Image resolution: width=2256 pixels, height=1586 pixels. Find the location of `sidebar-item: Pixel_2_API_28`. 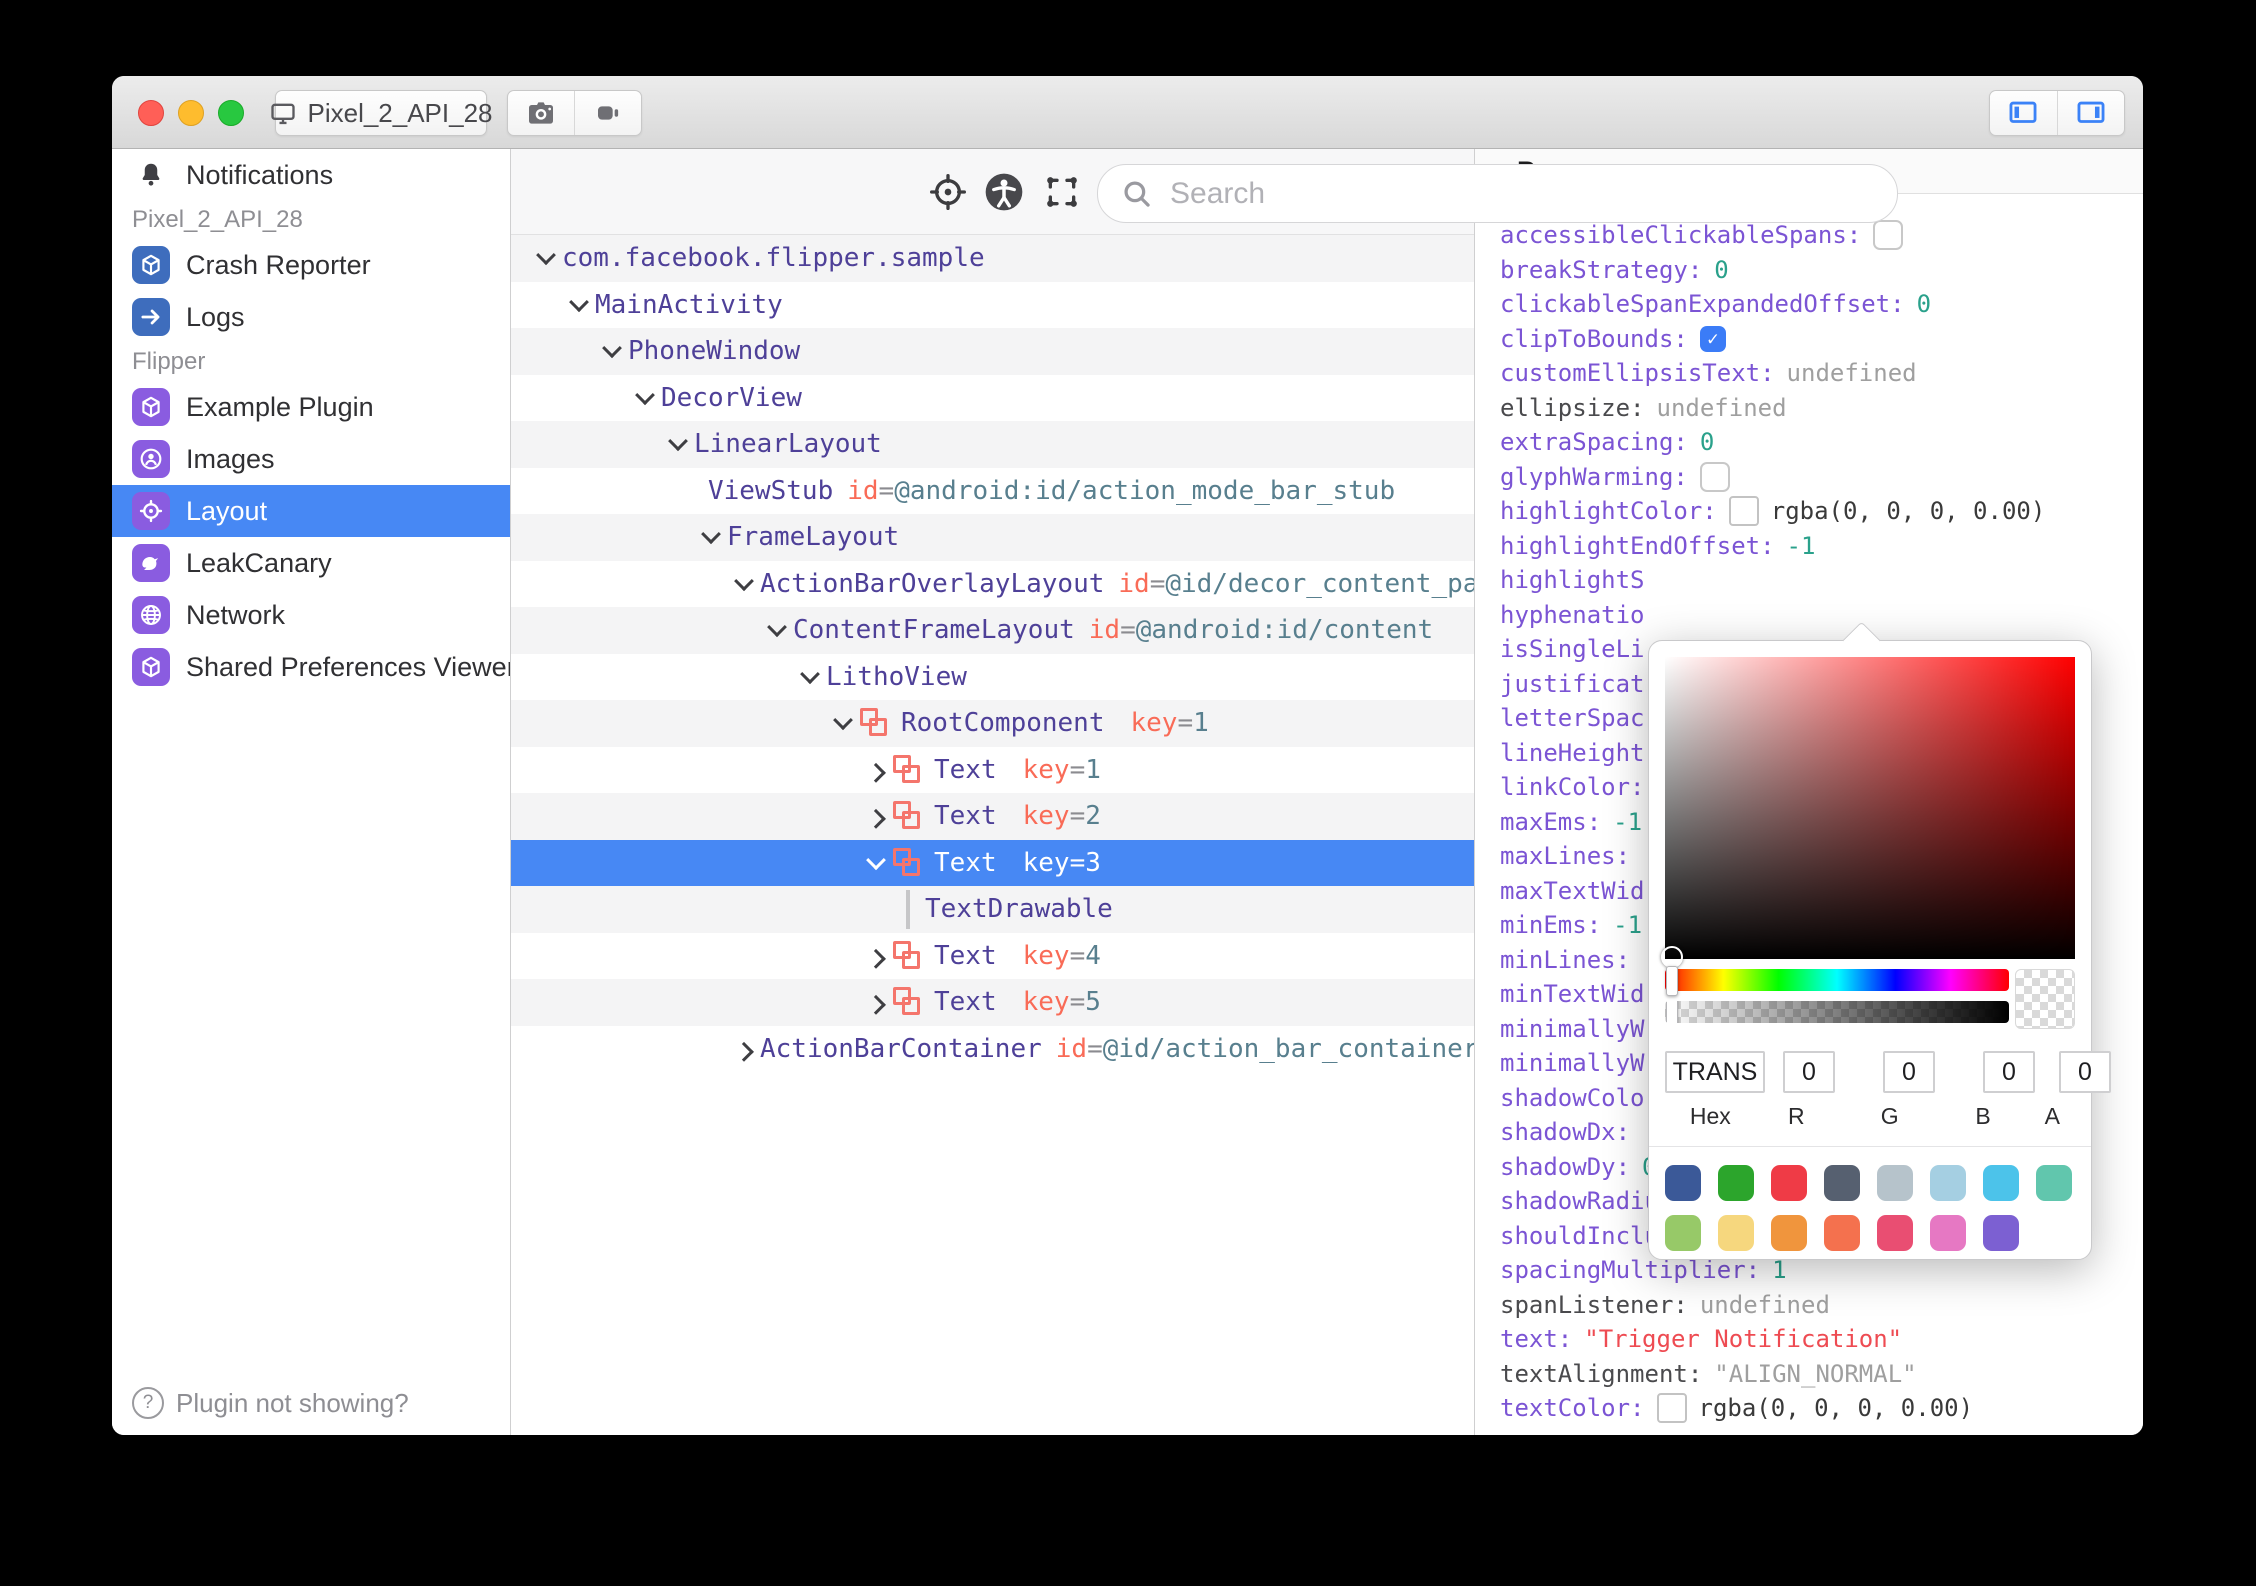

sidebar-item: Pixel_2_API_28 is located at coordinates (311, 220).